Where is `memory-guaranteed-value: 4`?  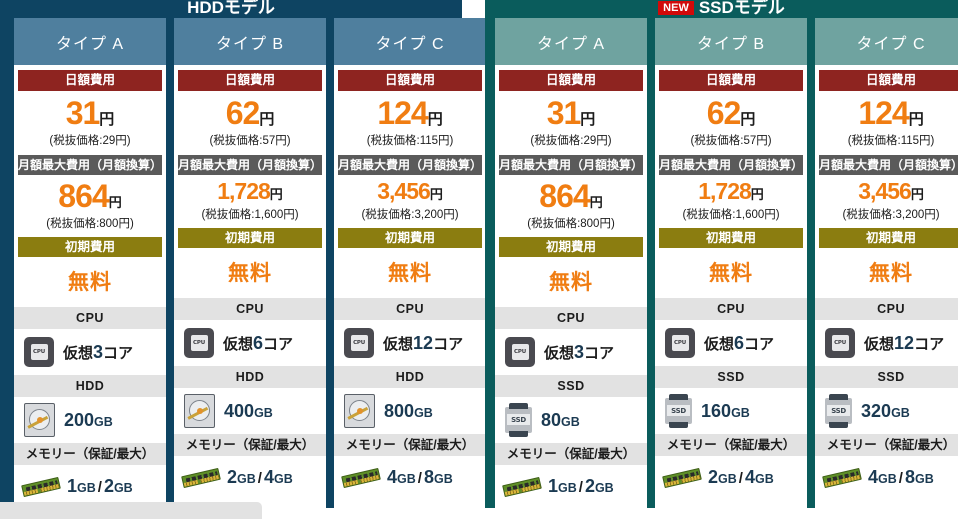
memory-guaranteed-value: 4 is located at coordinates (392, 477).